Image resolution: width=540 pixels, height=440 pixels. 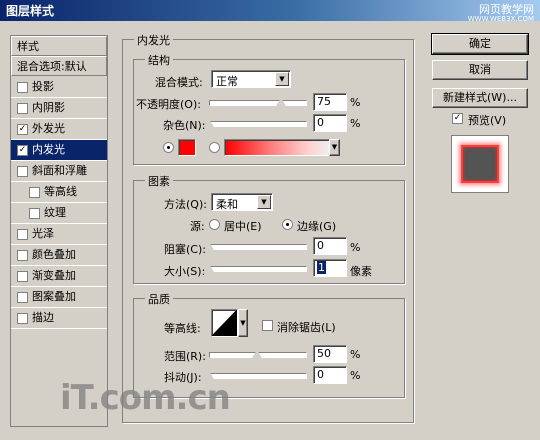 I want to click on style-list-item: 描边, so click(x=59, y=318).